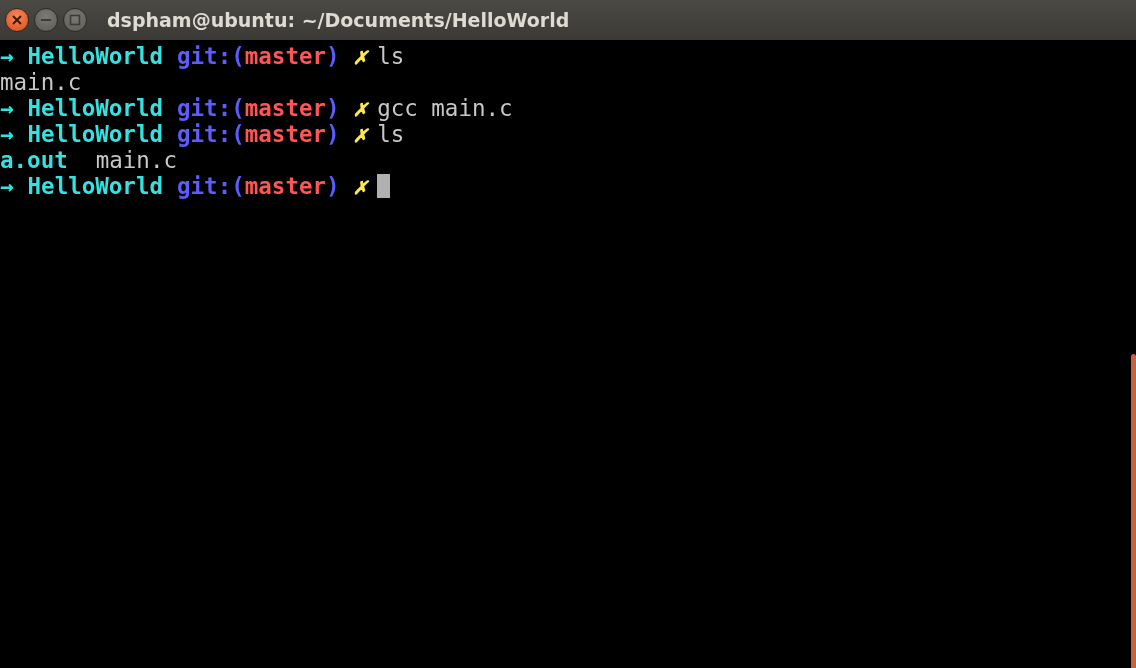 Image resolution: width=1136 pixels, height=668 pixels. I want to click on maximize-icon, so click(75, 20).